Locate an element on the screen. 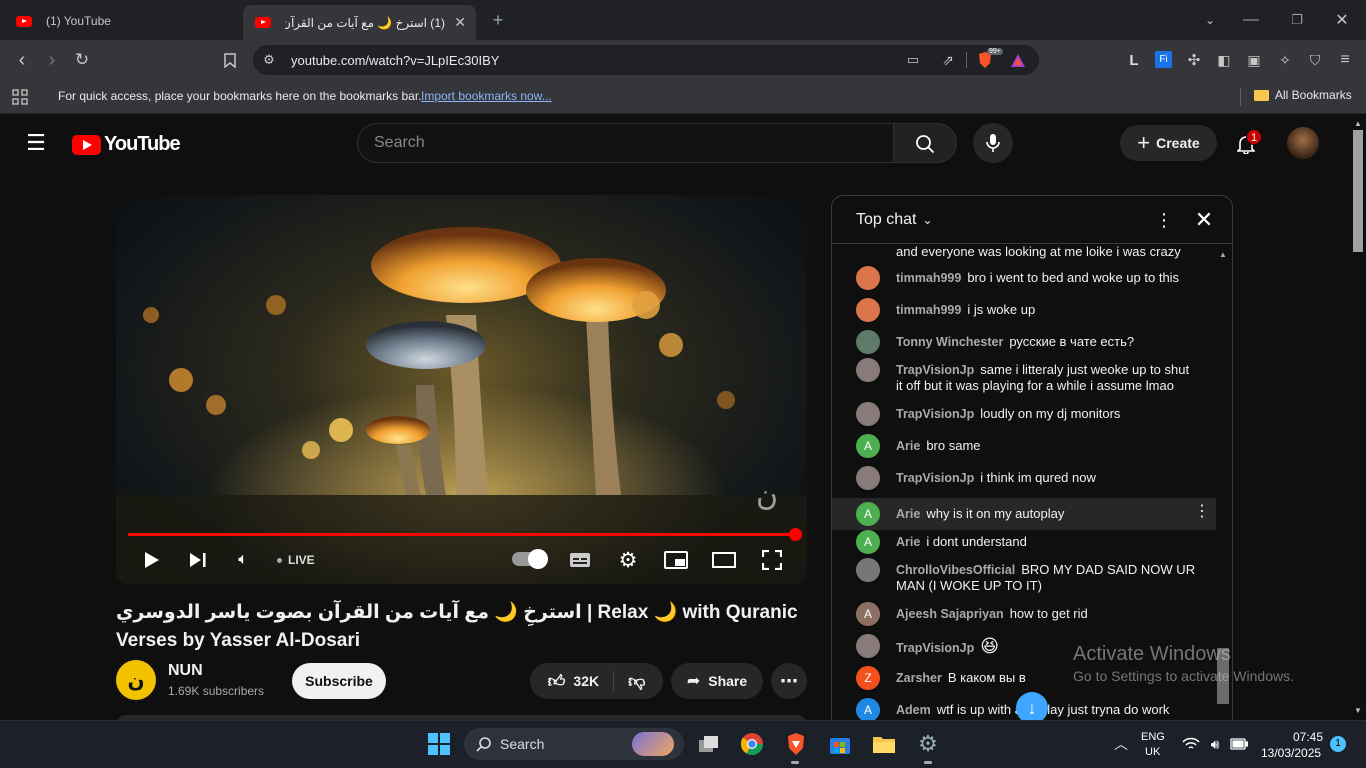  task-view-icon is located at coordinates (709, 744).